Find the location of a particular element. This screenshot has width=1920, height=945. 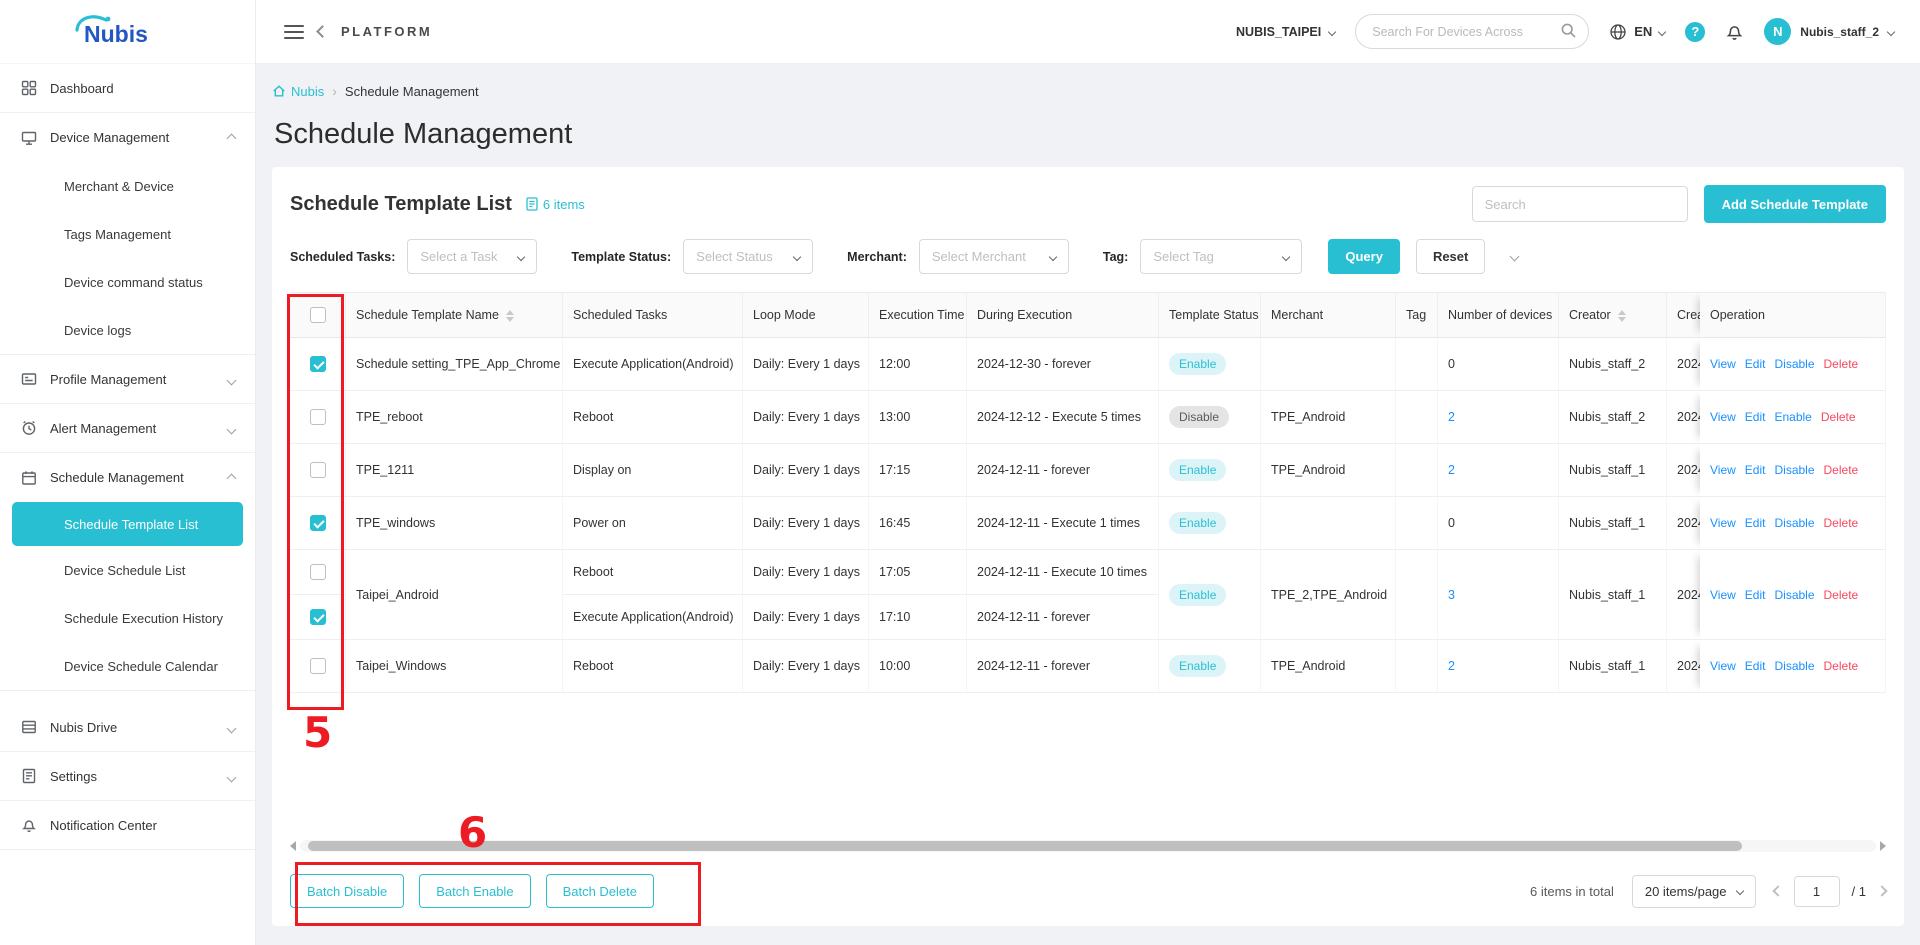

sidebar-item-device-schedule-calendar: Device Schedule Calendar is located at coordinates (127, 666).